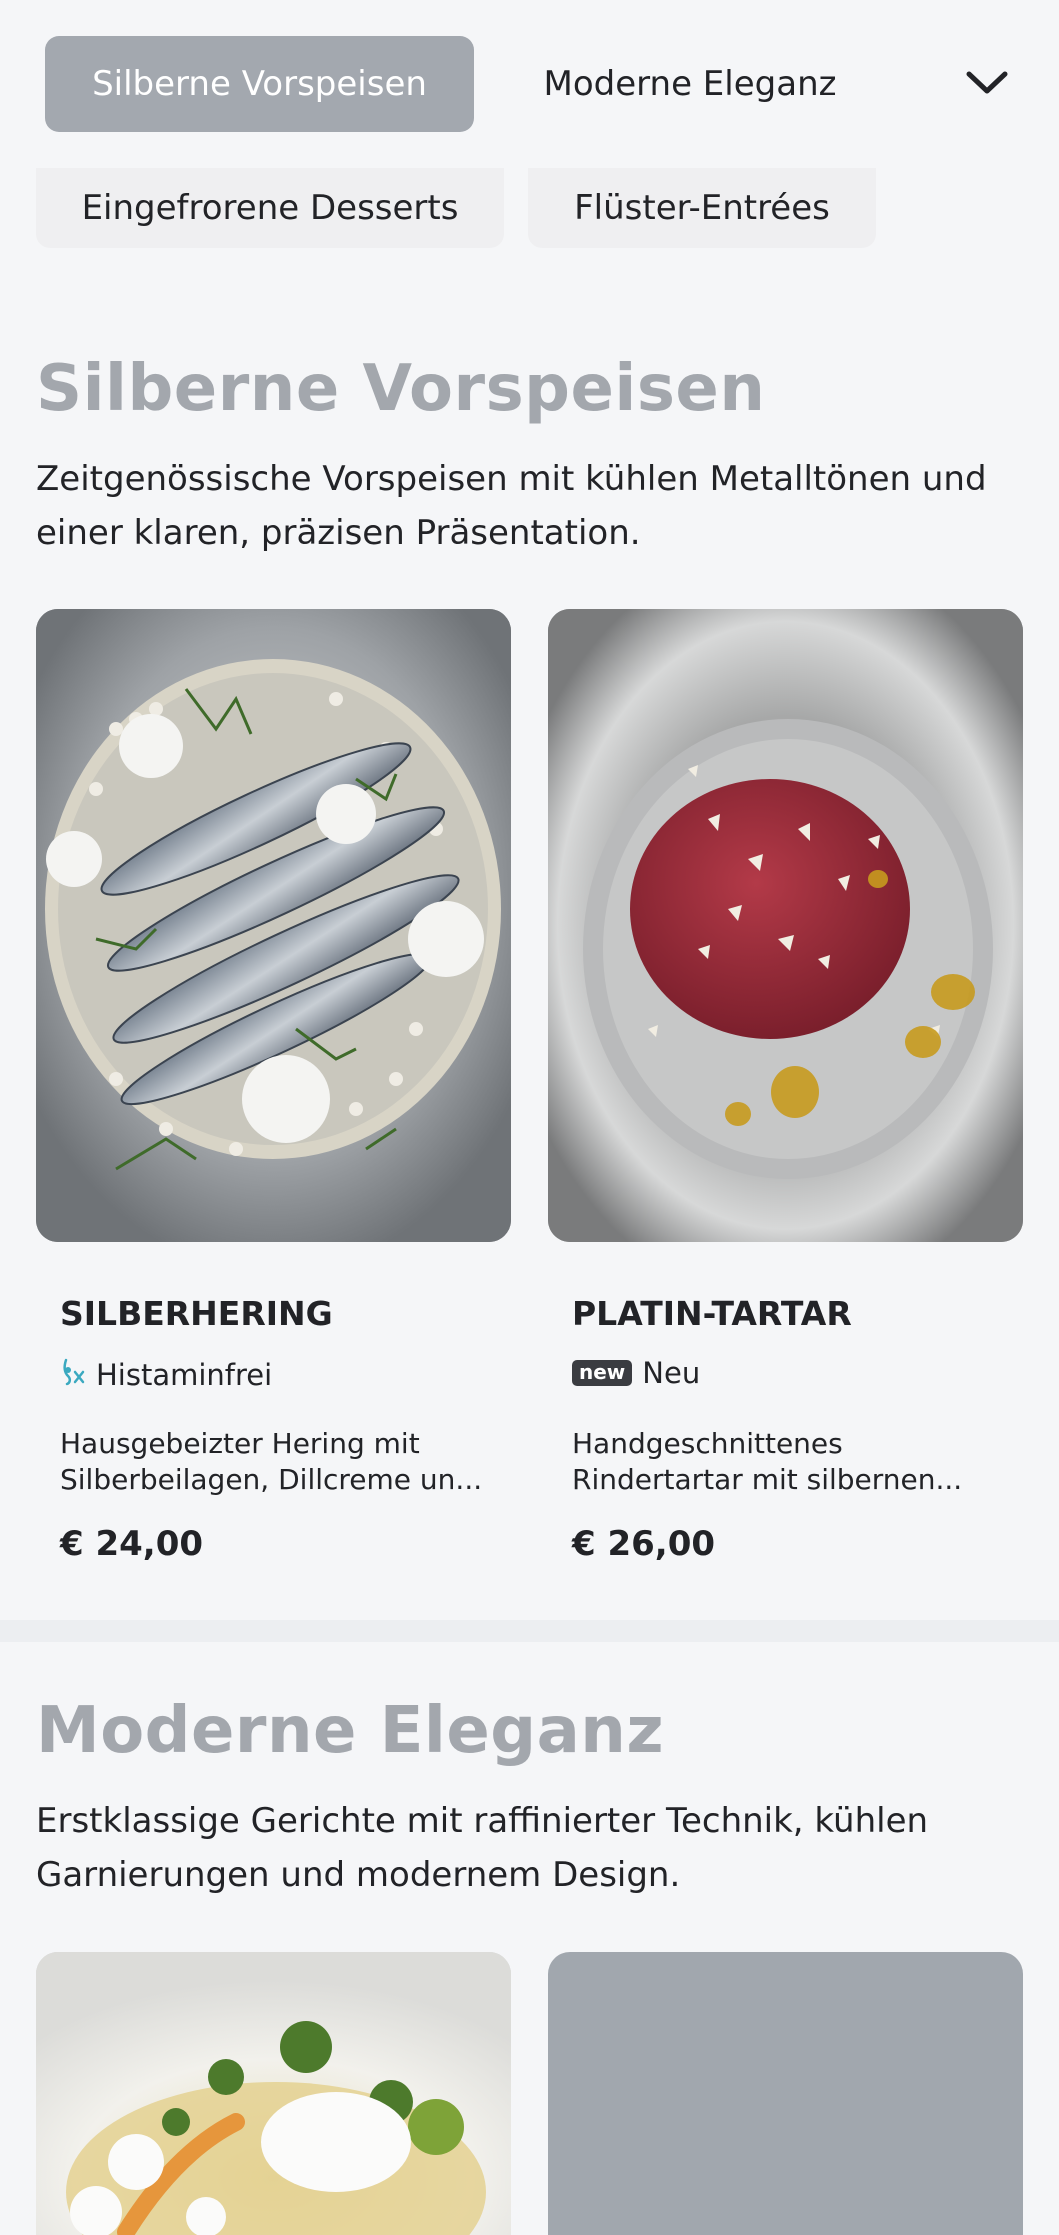 This screenshot has height=2235, width=1059. What do you see at coordinates (196, 1313) in the screenshot?
I see `dish-name: SILBERHERING` at bounding box center [196, 1313].